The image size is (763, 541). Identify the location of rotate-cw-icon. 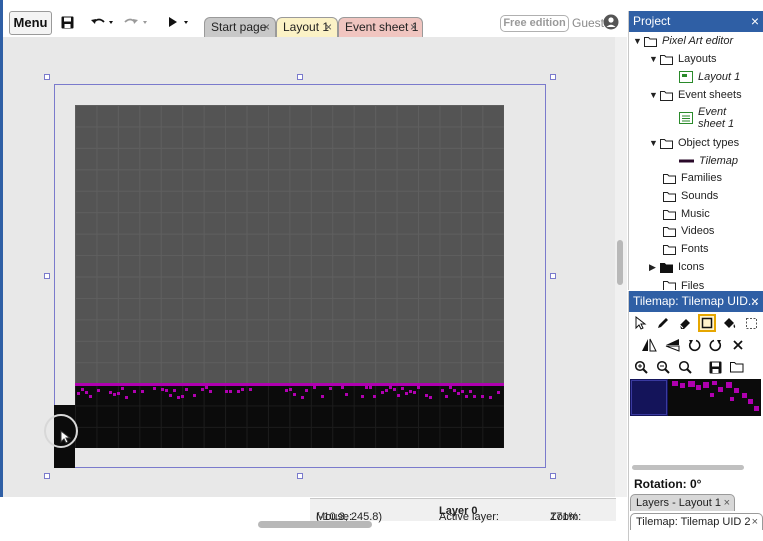
(716, 345).